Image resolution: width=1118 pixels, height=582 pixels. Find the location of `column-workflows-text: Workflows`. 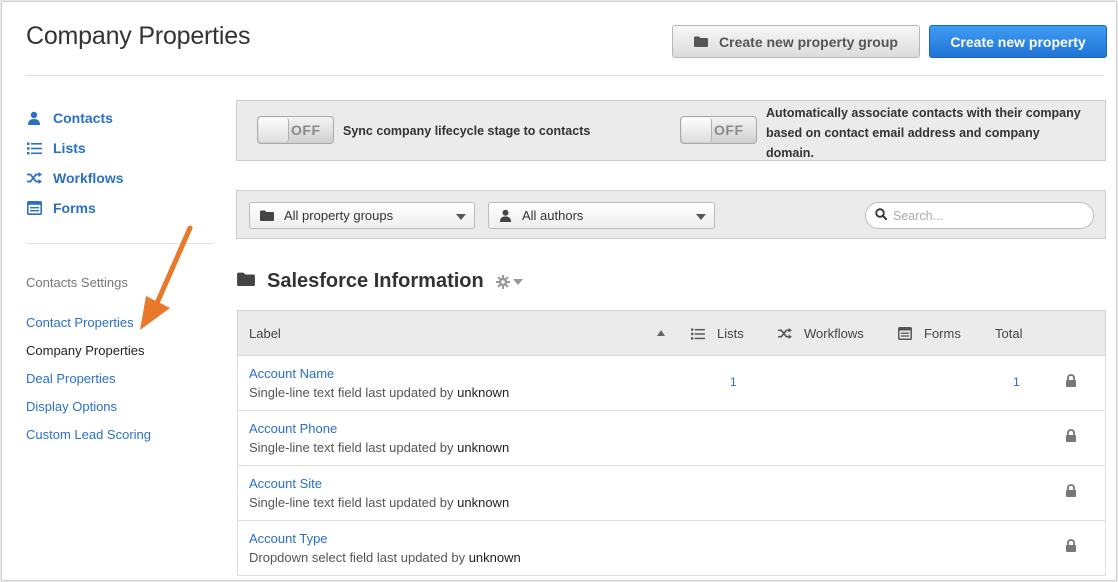

column-workflows-text: Workflows is located at coordinates (834, 333).